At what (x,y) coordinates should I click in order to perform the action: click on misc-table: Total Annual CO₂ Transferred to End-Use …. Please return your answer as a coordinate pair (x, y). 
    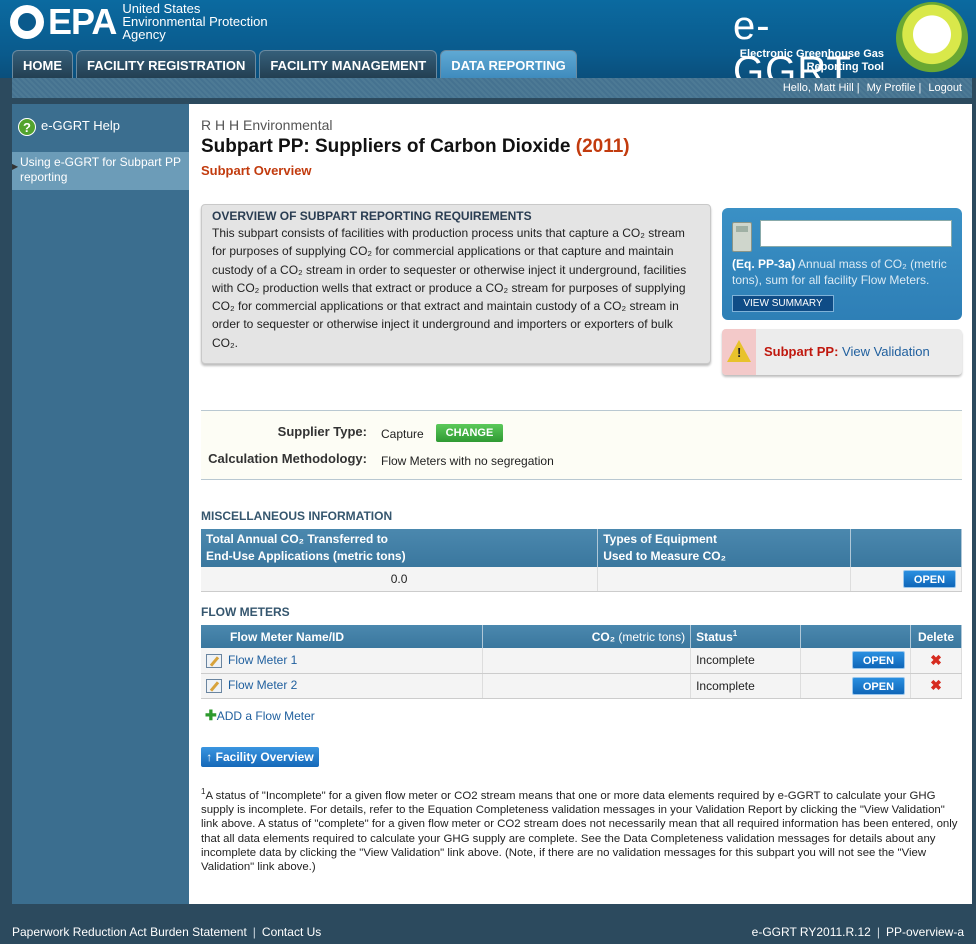
    Looking at the image, I should click on (581, 560).